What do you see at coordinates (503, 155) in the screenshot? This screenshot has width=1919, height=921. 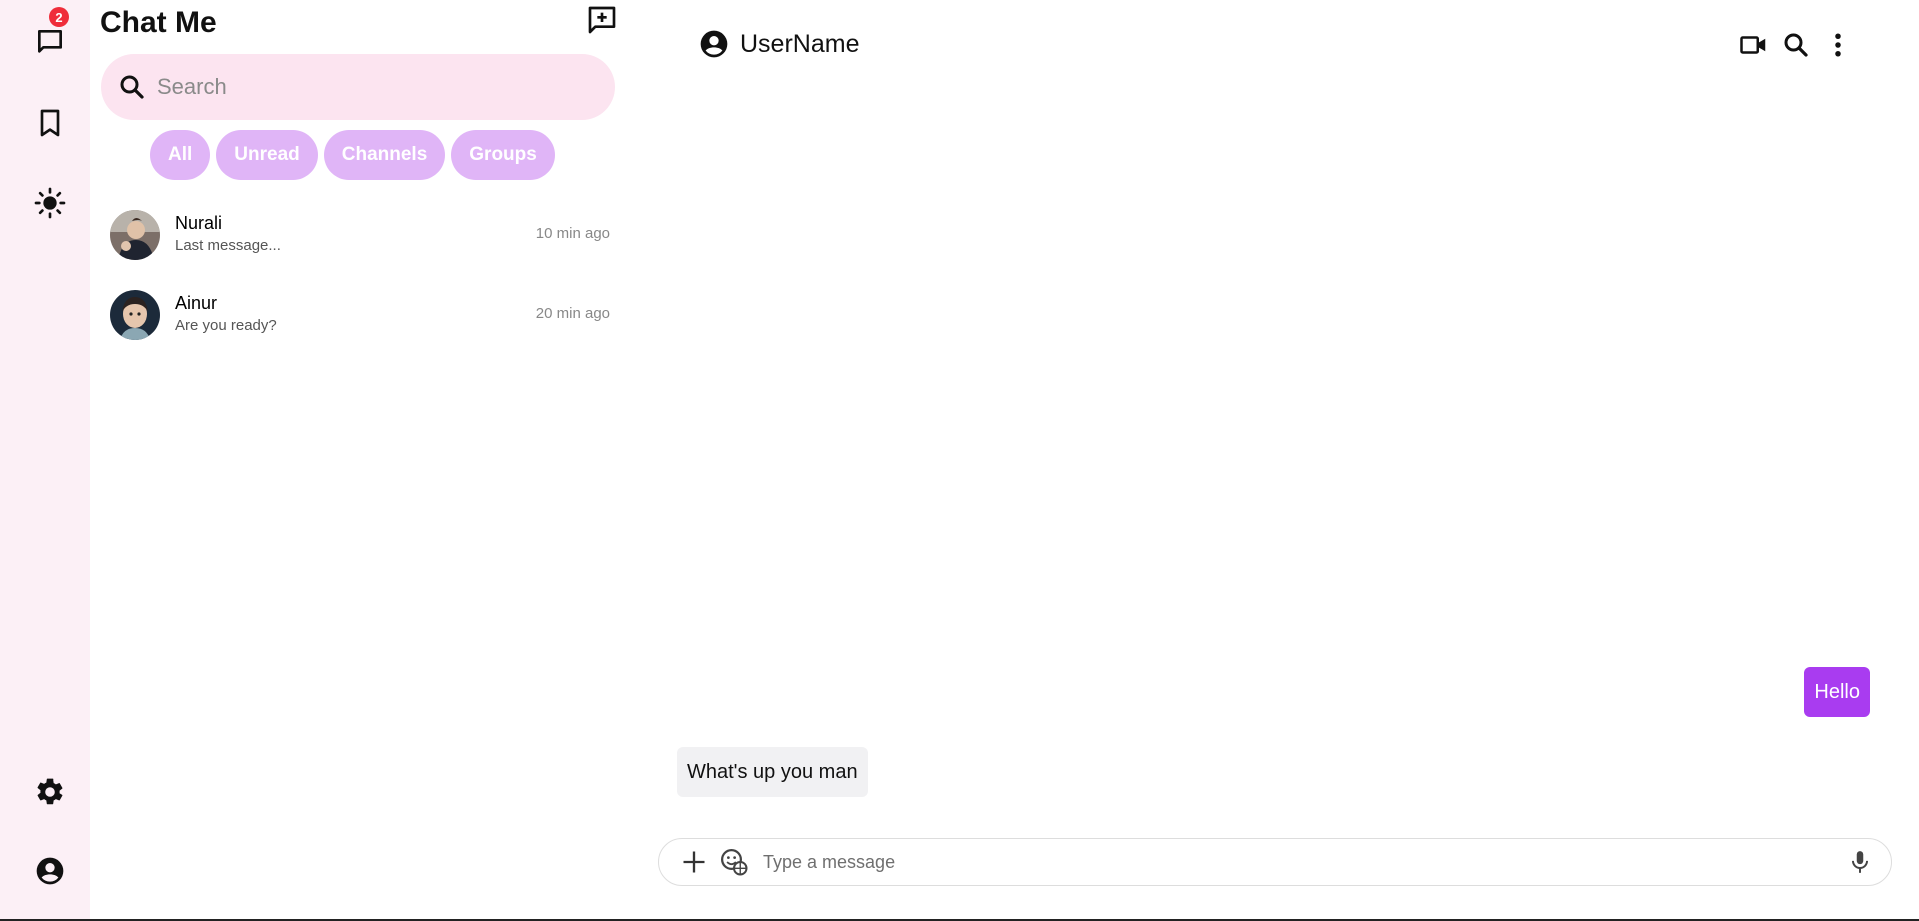 I see `filter-groups: Groups` at bounding box center [503, 155].